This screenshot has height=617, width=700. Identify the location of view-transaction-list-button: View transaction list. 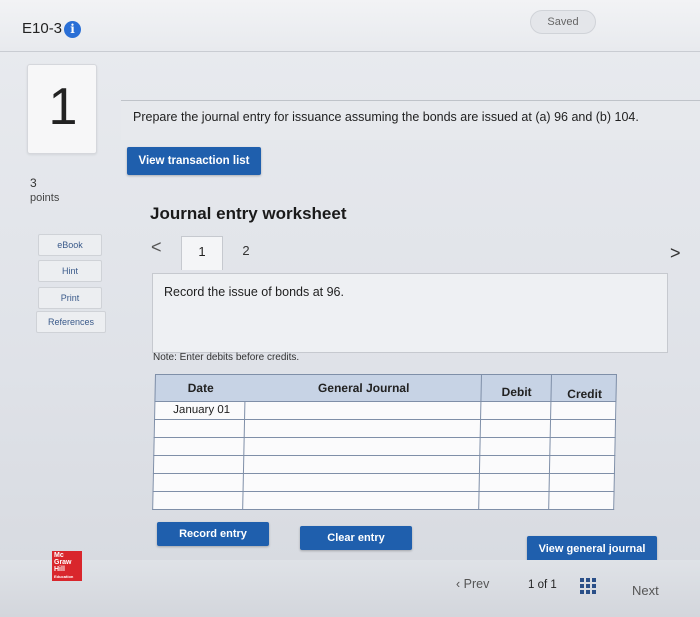
(194, 161).